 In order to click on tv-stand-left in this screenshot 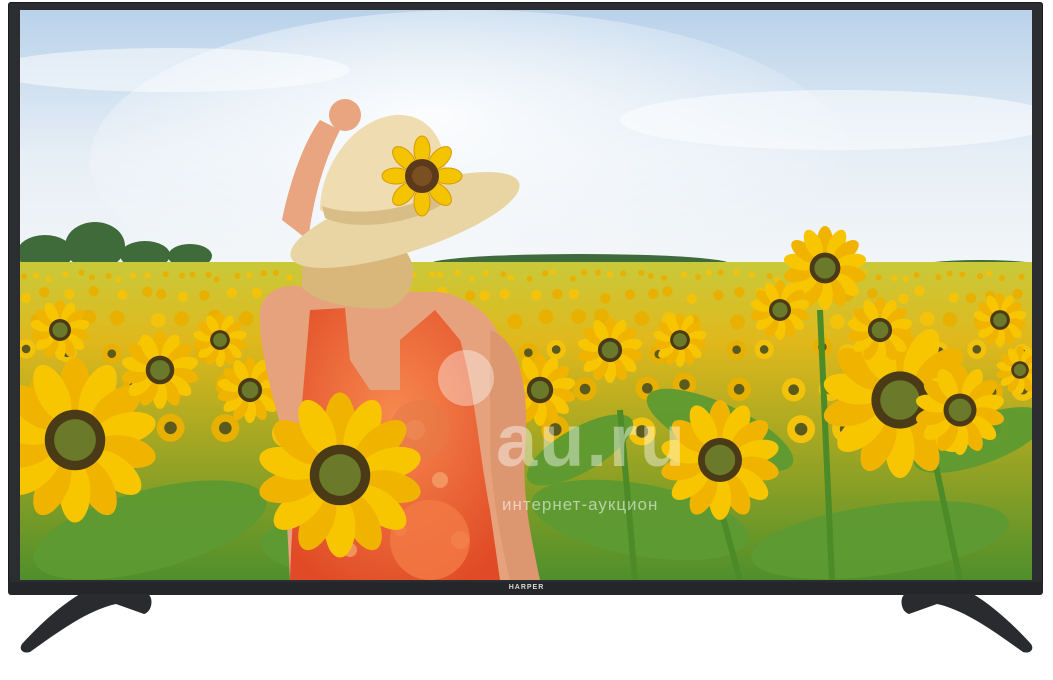, I will do `click(86, 623)`.